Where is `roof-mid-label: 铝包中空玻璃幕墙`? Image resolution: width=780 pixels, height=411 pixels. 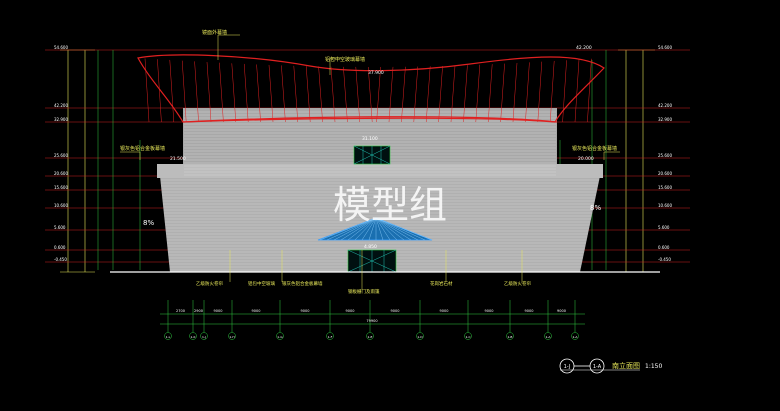
roof-mid-label: 铝包中空玻璃幕墙 is located at coordinates (345, 59).